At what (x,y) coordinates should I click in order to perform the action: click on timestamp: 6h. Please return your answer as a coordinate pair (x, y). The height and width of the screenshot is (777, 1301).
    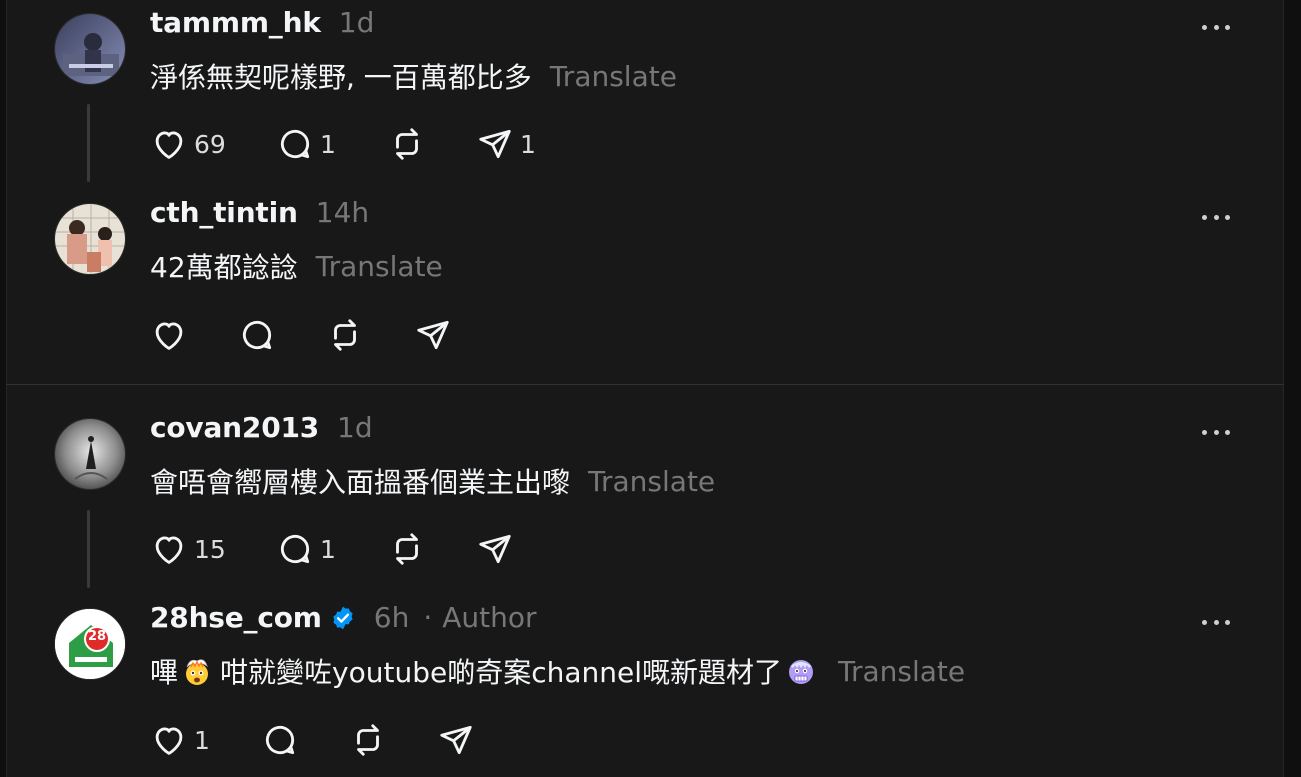
    Looking at the image, I should click on (392, 617).